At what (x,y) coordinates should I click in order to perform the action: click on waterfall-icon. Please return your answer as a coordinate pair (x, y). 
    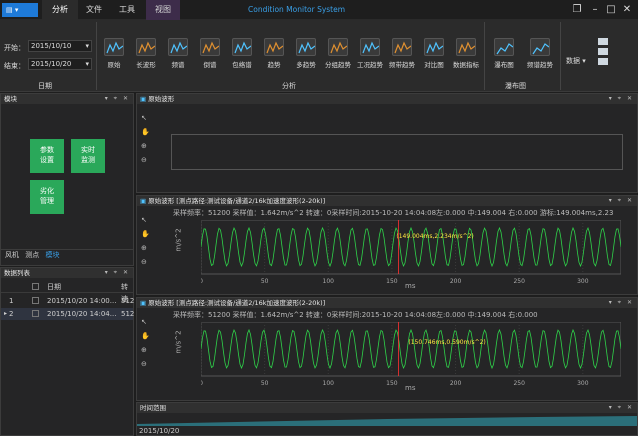
    Looking at the image, I should click on (504, 47).